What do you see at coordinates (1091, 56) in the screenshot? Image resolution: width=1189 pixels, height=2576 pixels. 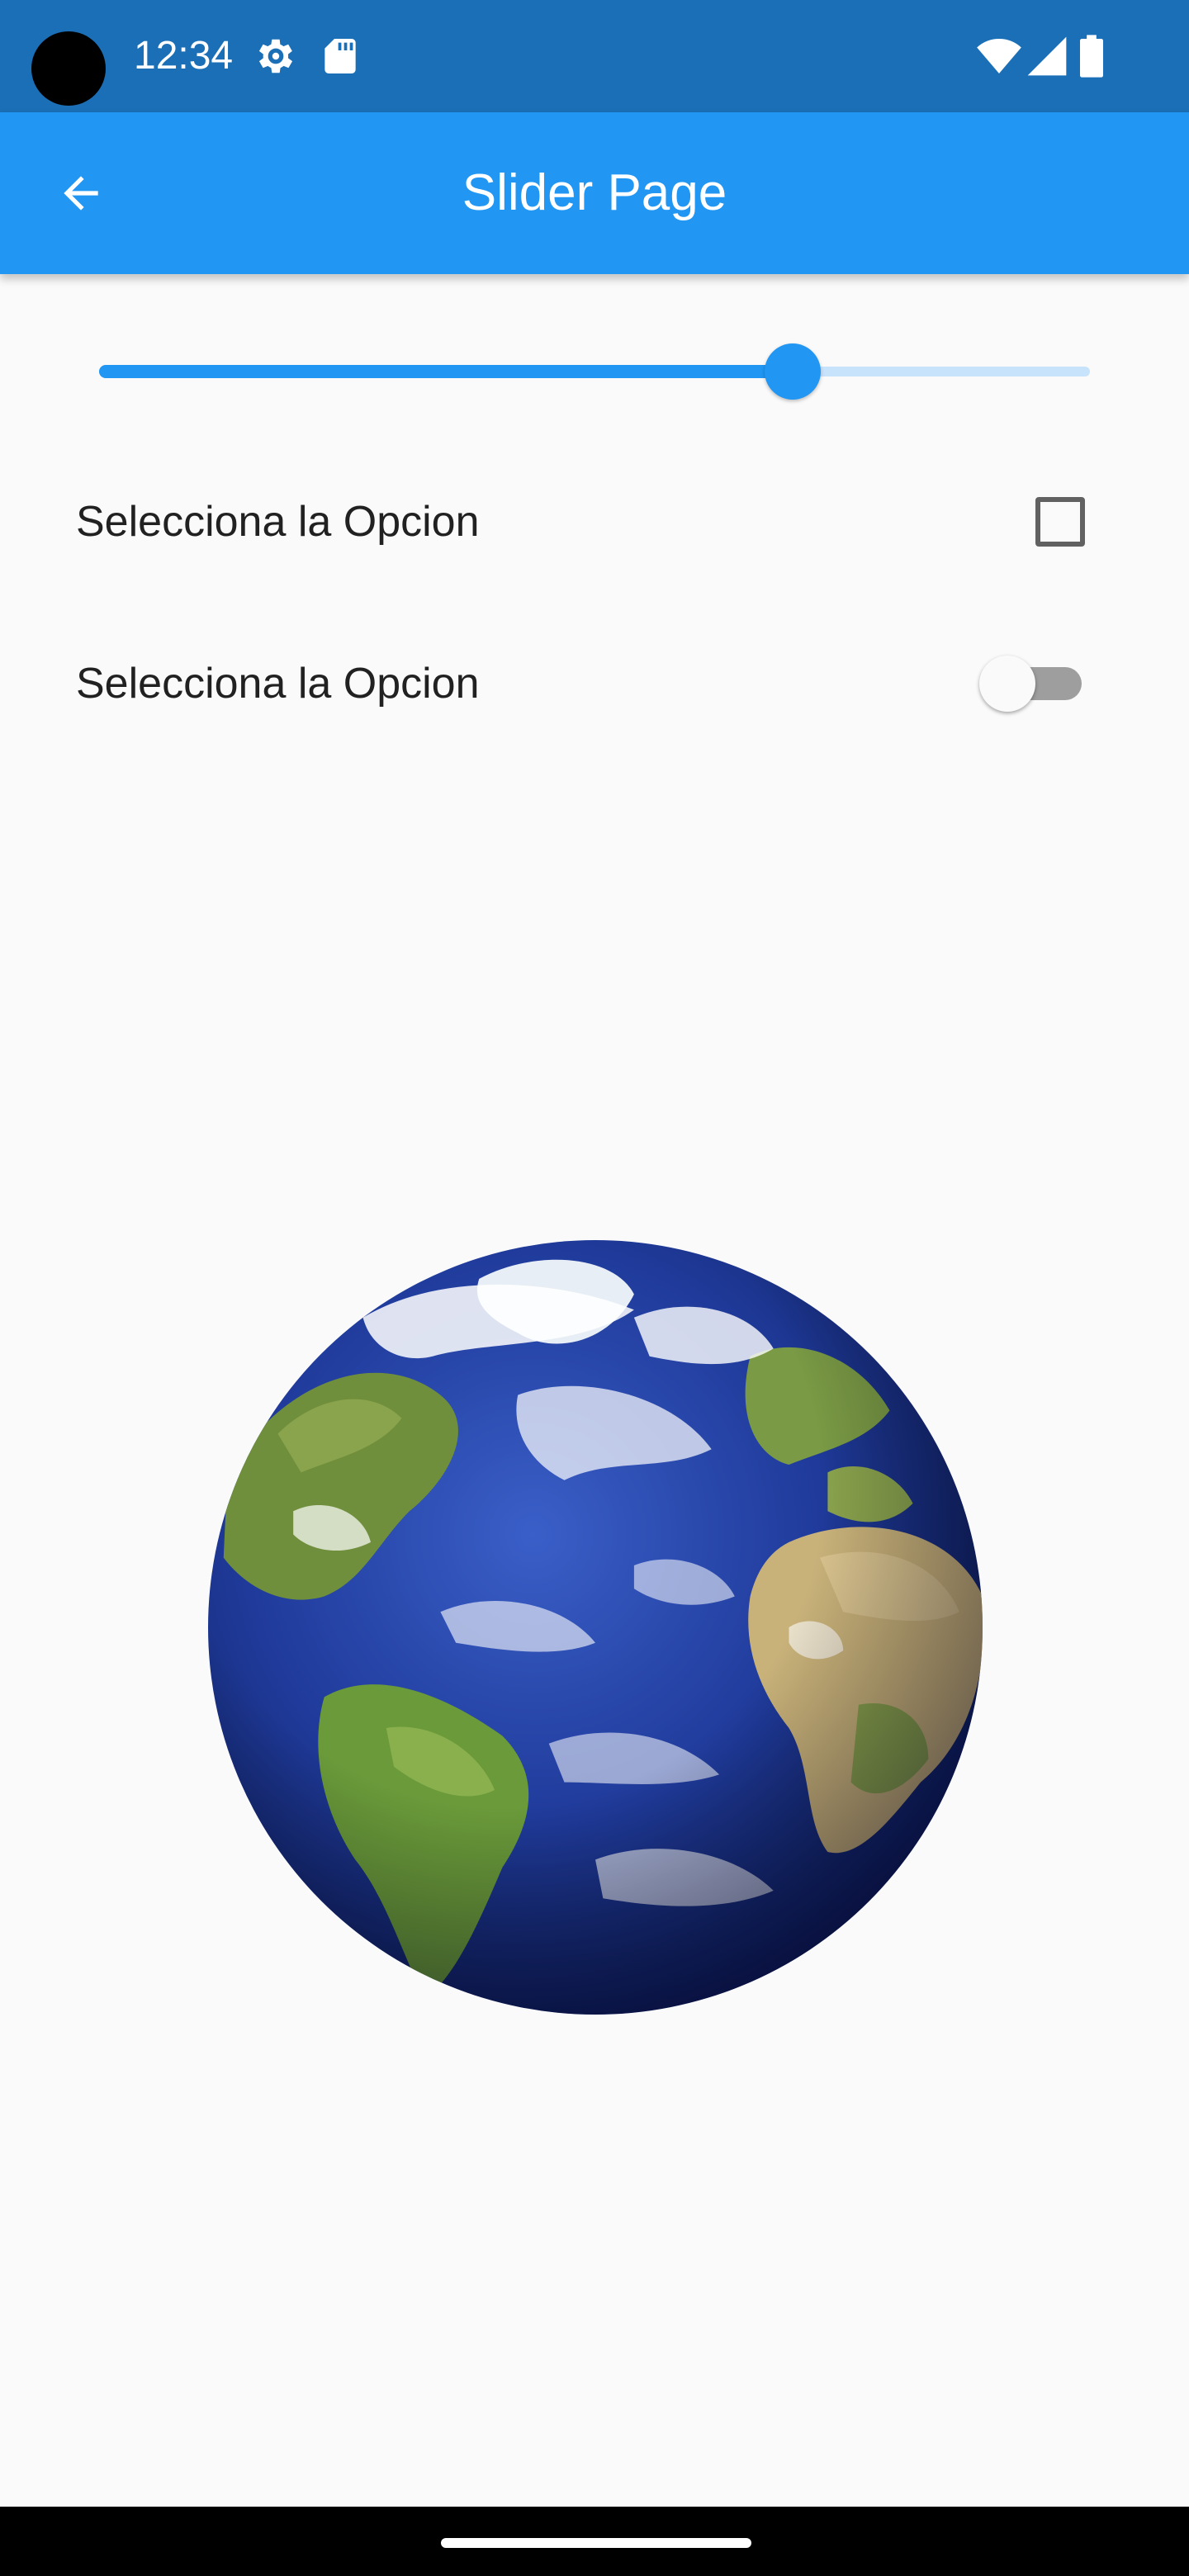 I see `battery-icon` at bounding box center [1091, 56].